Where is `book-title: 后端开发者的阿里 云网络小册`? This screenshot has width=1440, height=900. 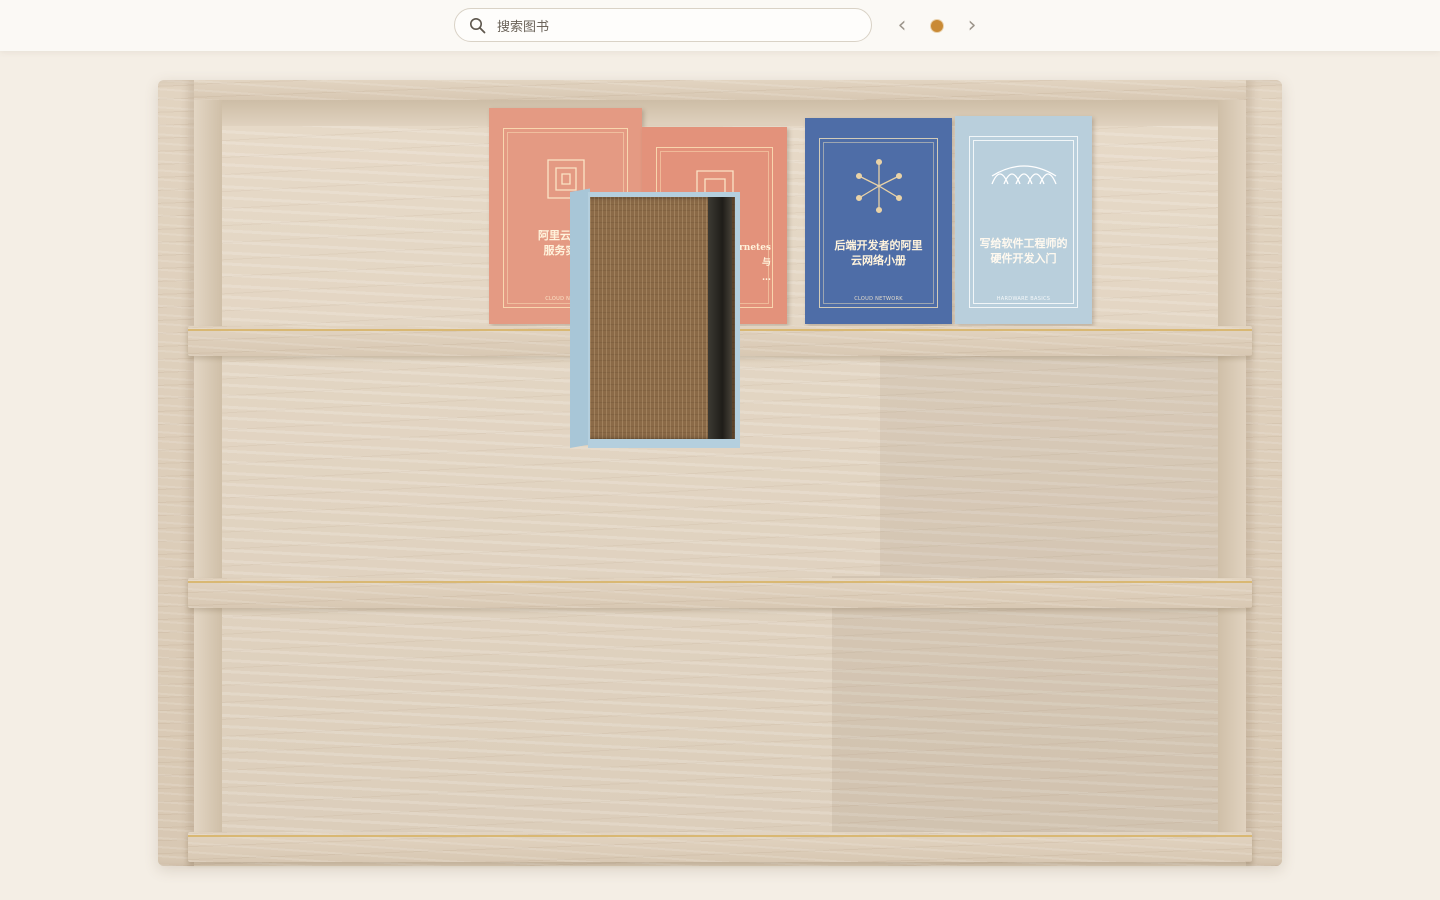
book-title: 后端开发者的阿里 云网络小册 is located at coordinates (878, 253).